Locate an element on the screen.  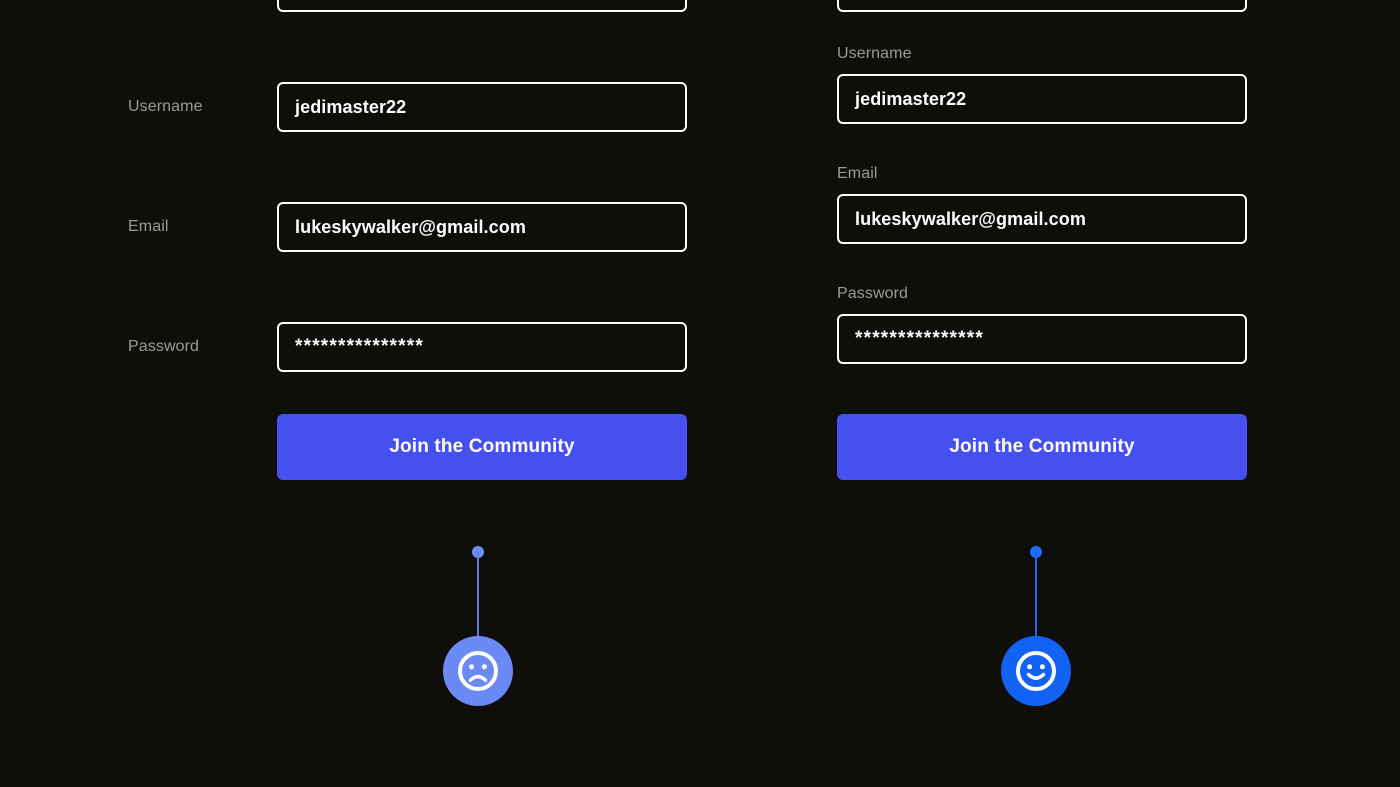
sentiment-marker-positive is located at coordinates (1036, 633).